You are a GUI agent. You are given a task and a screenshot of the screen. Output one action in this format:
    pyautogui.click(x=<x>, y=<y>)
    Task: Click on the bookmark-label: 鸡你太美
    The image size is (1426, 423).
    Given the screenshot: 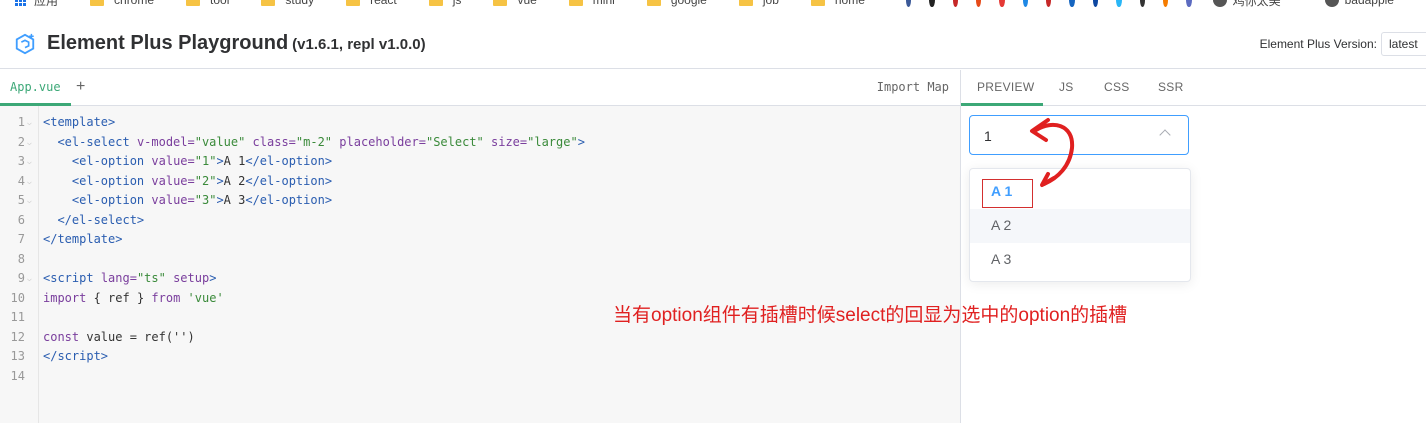 What is the action you would take?
    pyautogui.click(x=1256, y=4)
    